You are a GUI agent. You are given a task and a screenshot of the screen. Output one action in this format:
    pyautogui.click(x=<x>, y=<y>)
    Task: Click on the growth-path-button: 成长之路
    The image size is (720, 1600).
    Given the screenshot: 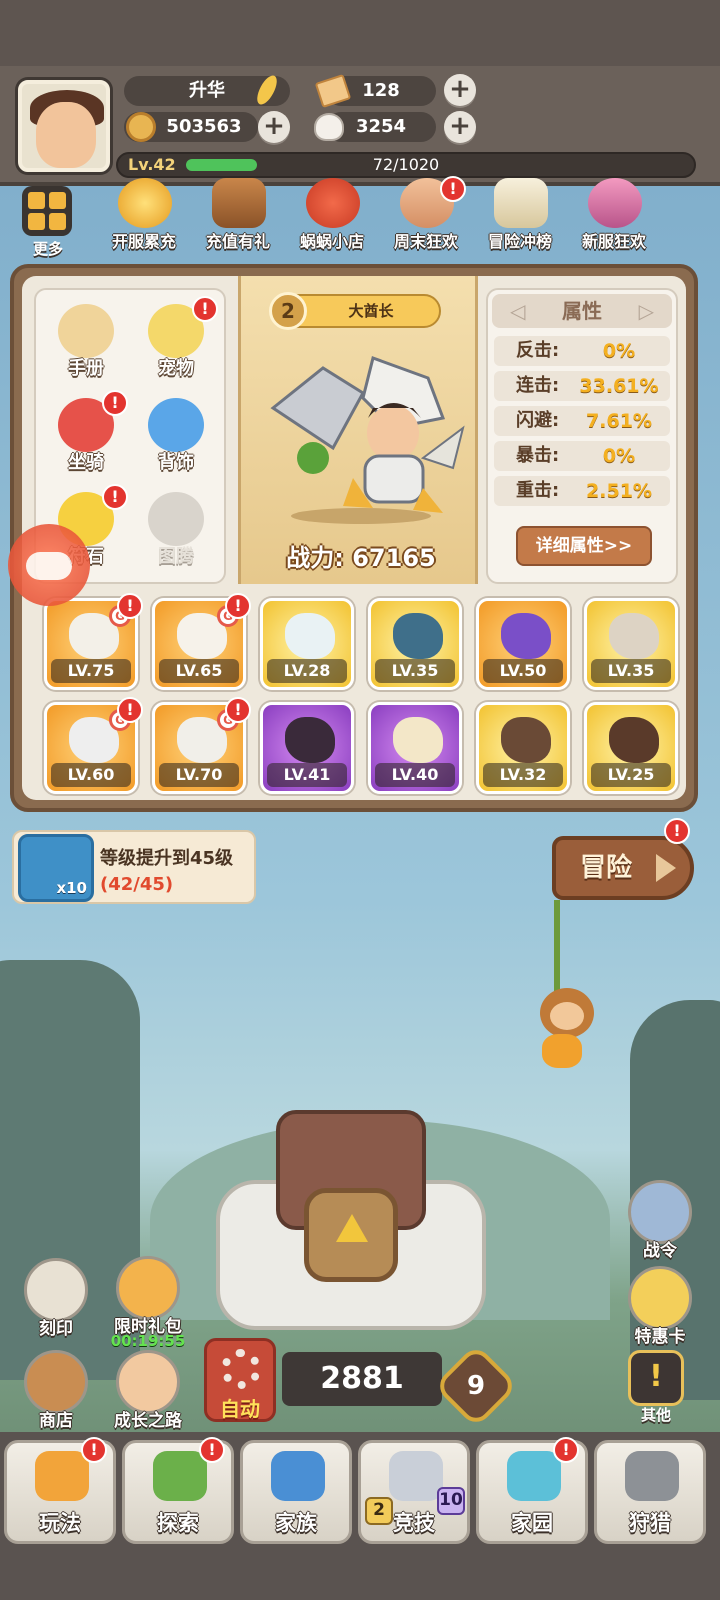 What is the action you would take?
    pyautogui.click(x=148, y=1392)
    